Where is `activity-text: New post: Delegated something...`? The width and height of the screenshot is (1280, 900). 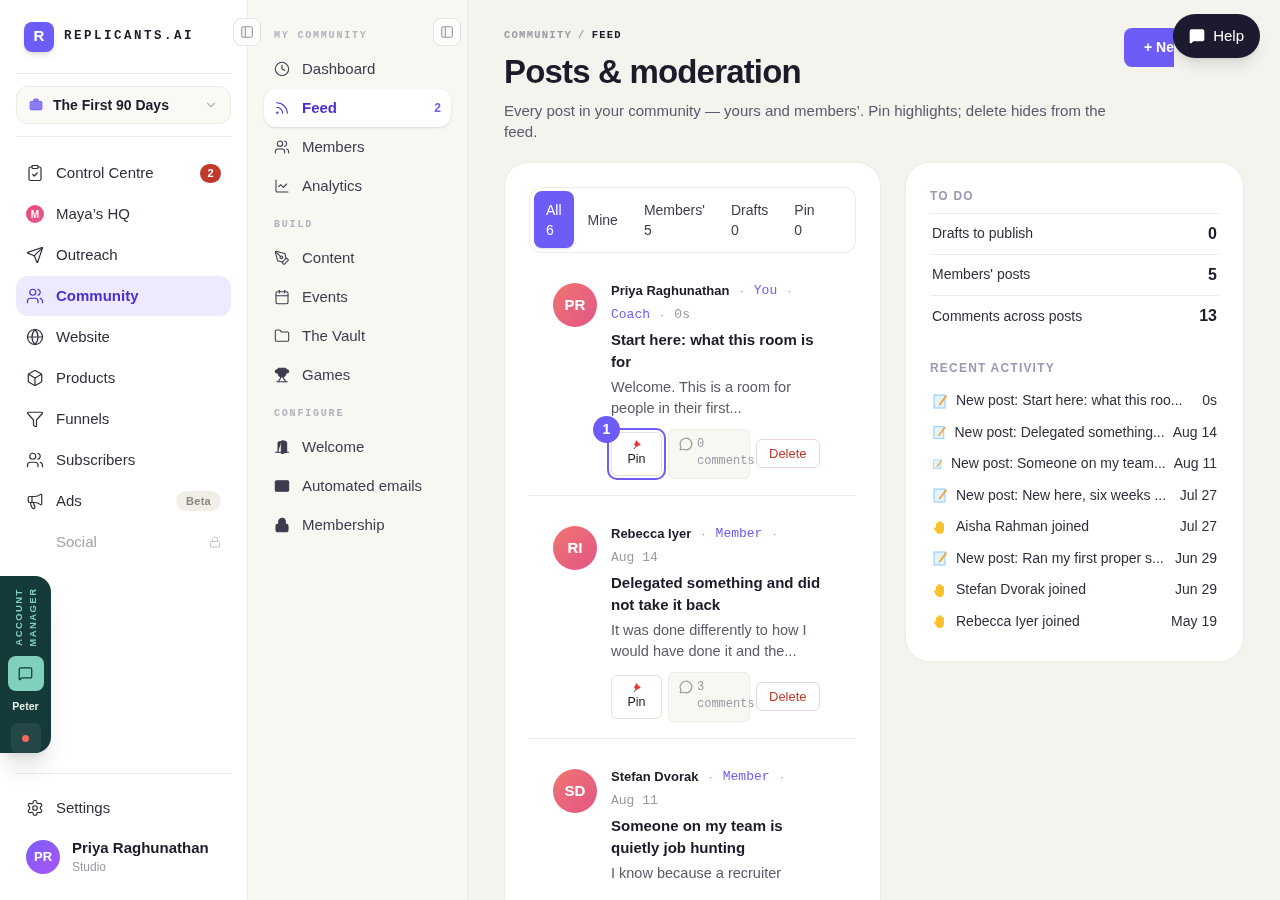
activity-text: New post: Delegated something... is located at coordinates (1059, 432).